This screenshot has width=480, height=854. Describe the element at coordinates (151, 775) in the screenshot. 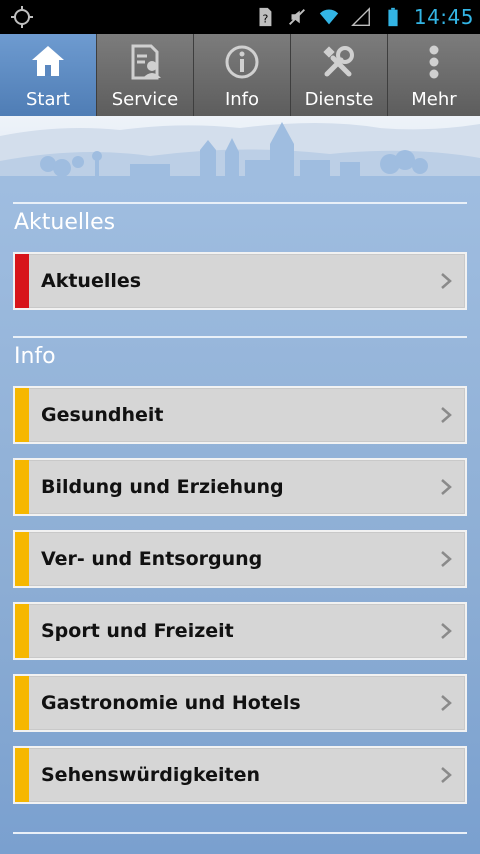

I see `item-label: Sehenswürdigkeiten` at that location.